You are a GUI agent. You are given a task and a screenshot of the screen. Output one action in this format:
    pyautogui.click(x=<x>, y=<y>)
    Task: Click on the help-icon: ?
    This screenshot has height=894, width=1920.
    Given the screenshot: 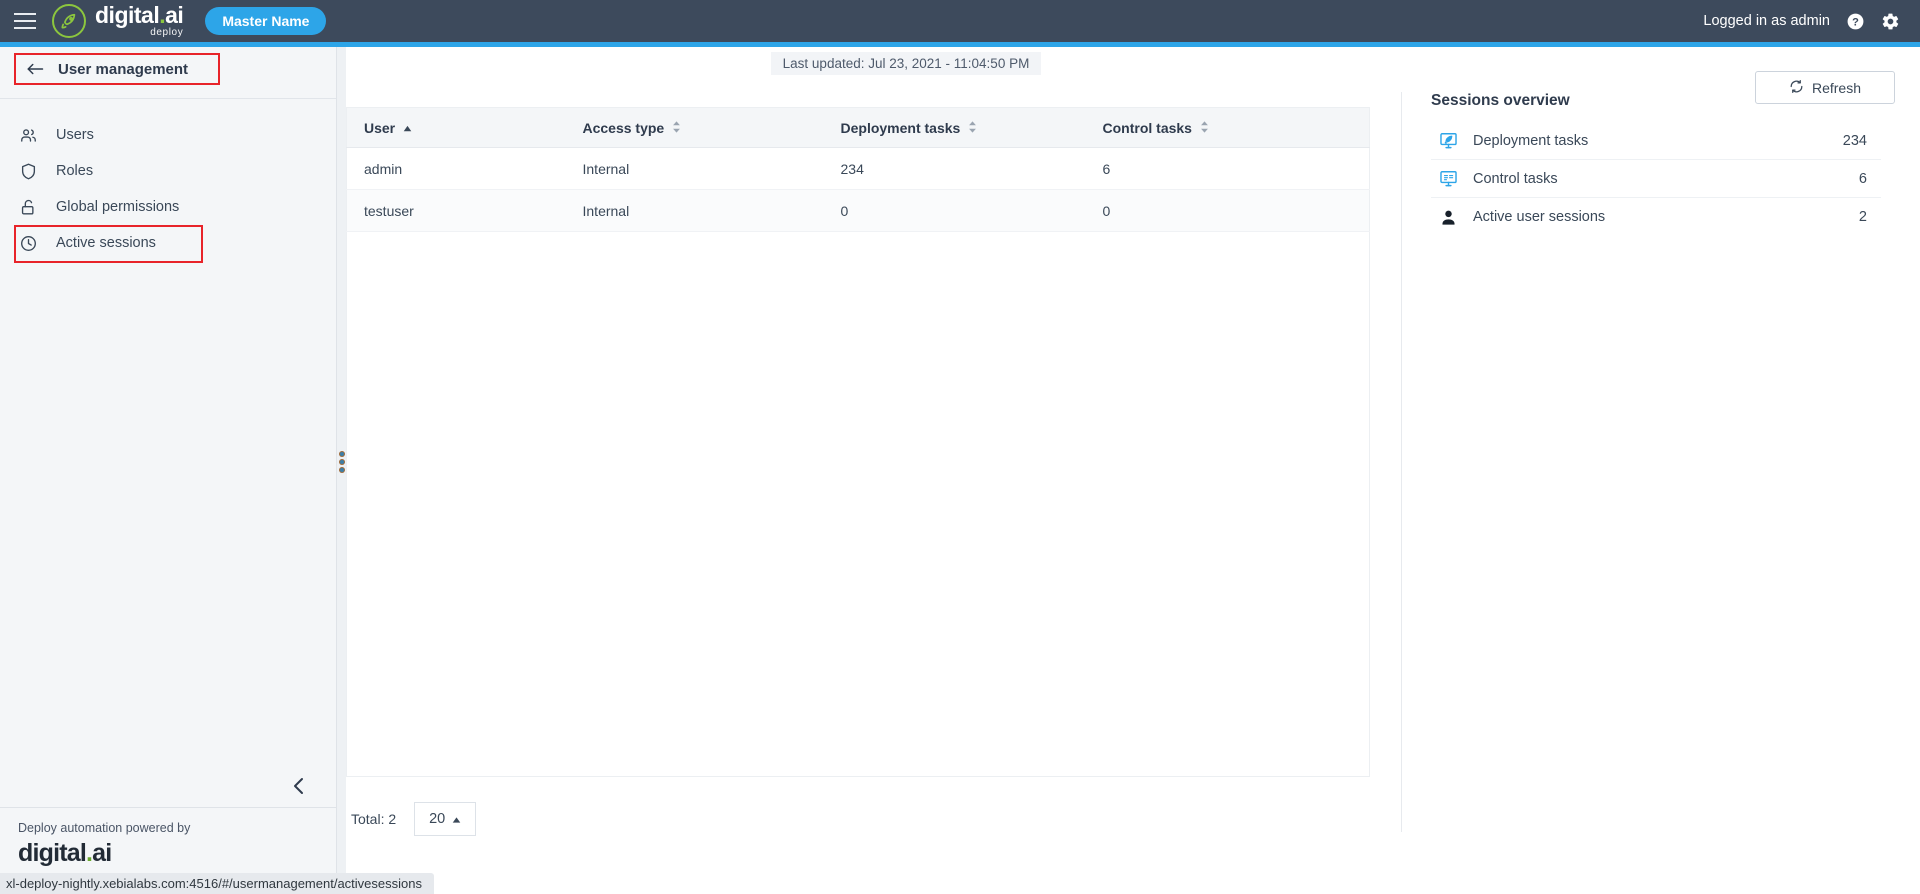 What is the action you would take?
    pyautogui.click(x=1855, y=21)
    